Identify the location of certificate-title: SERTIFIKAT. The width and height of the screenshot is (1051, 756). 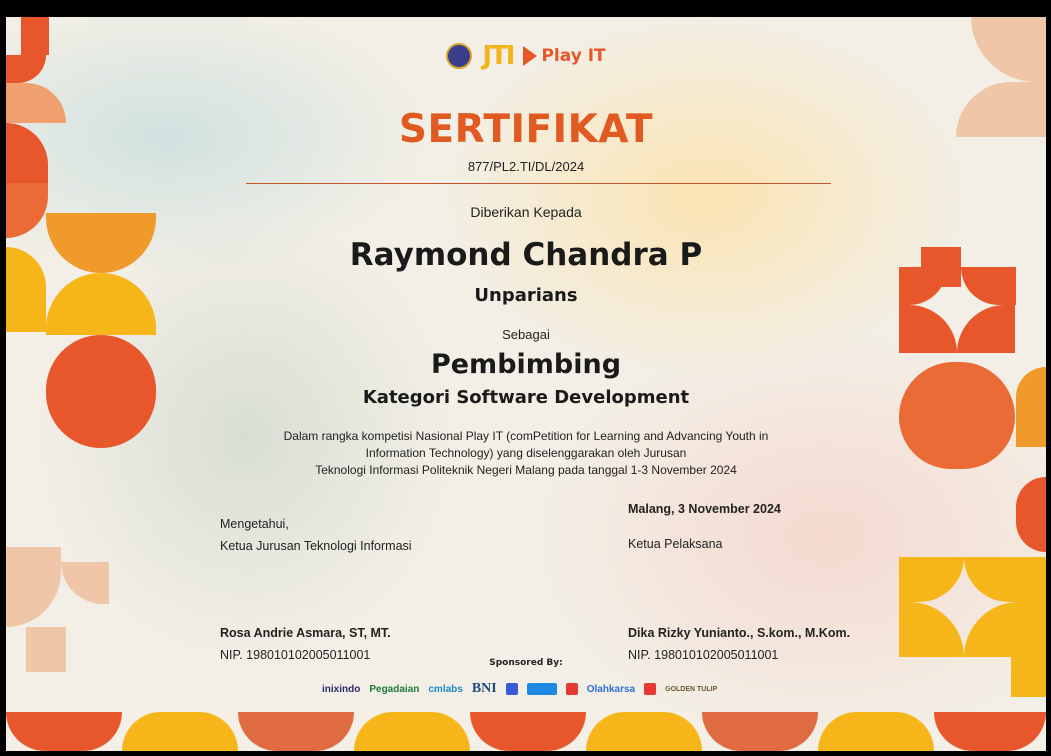
(526, 129).